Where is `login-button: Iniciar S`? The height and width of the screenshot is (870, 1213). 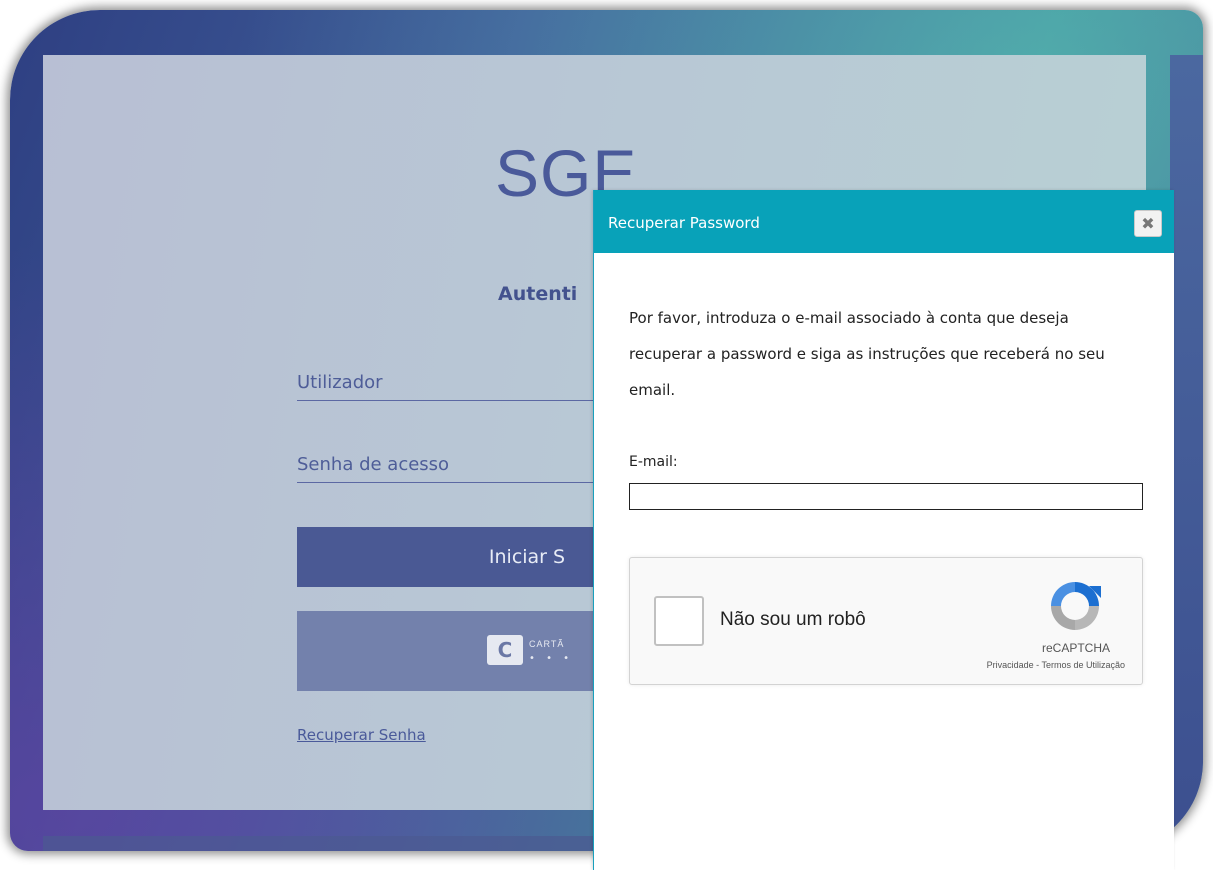
login-button: Iniciar S is located at coordinates (447, 557).